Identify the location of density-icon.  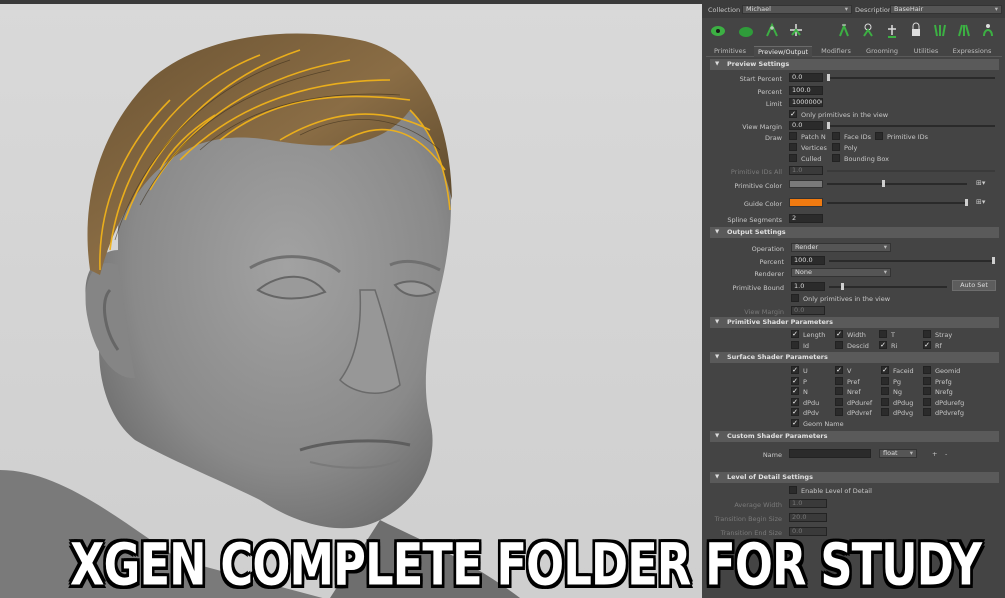
(964, 30).